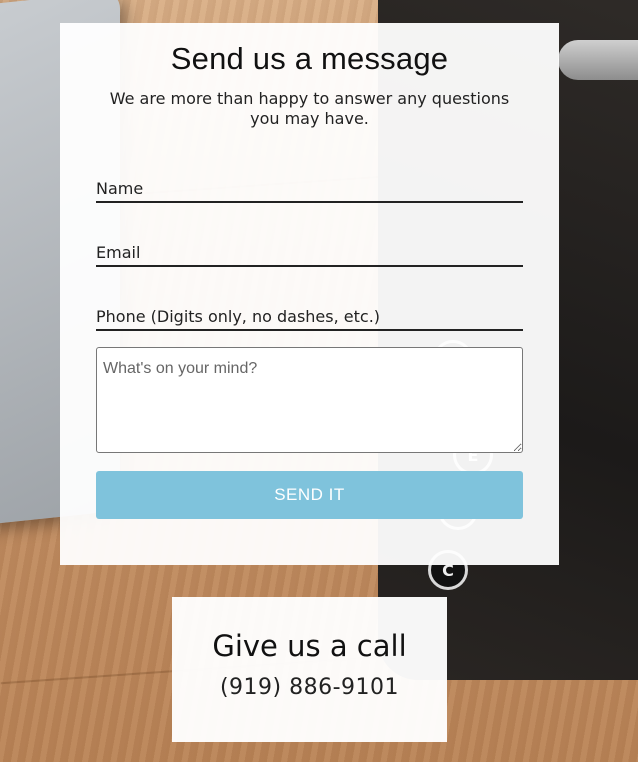 This screenshot has height=762, width=638. Describe the element at coordinates (309, 191) in the screenshot. I see `name-input` at that location.